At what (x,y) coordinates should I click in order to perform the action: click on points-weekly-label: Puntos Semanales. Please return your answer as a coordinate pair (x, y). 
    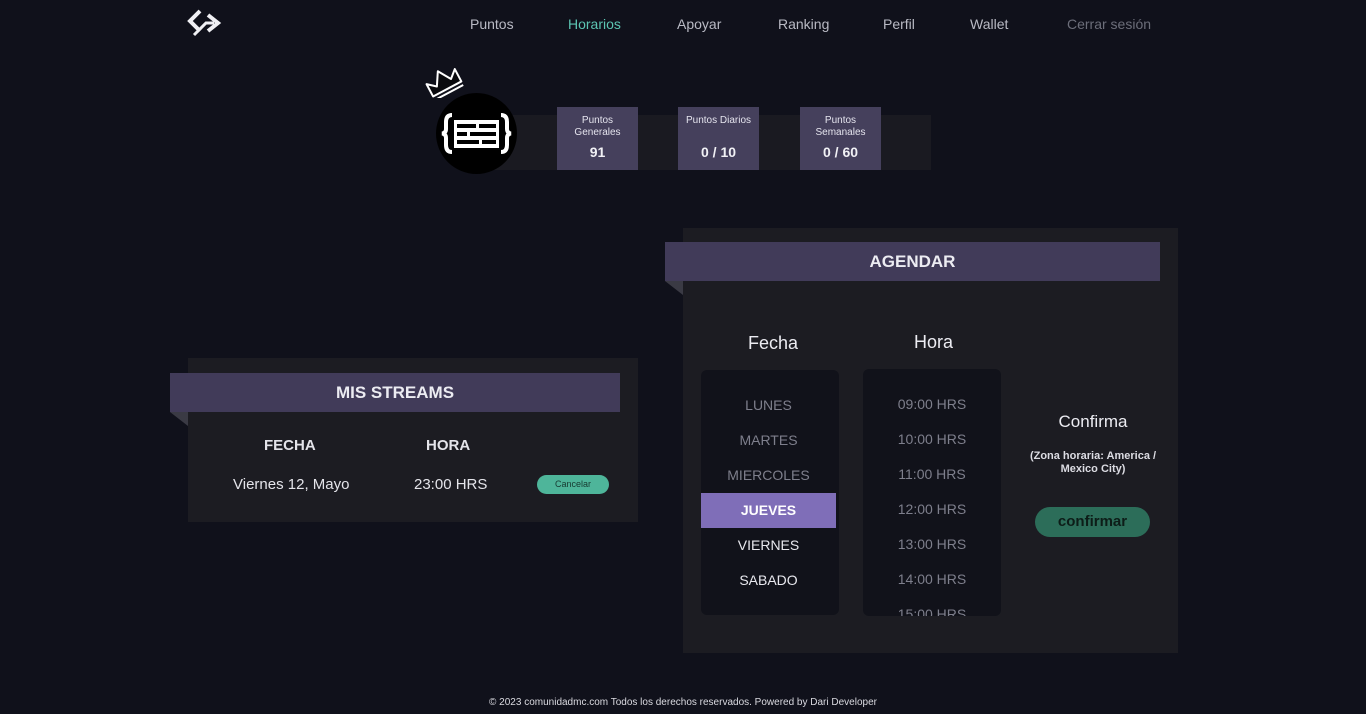
    Looking at the image, I should click on (840, 126).